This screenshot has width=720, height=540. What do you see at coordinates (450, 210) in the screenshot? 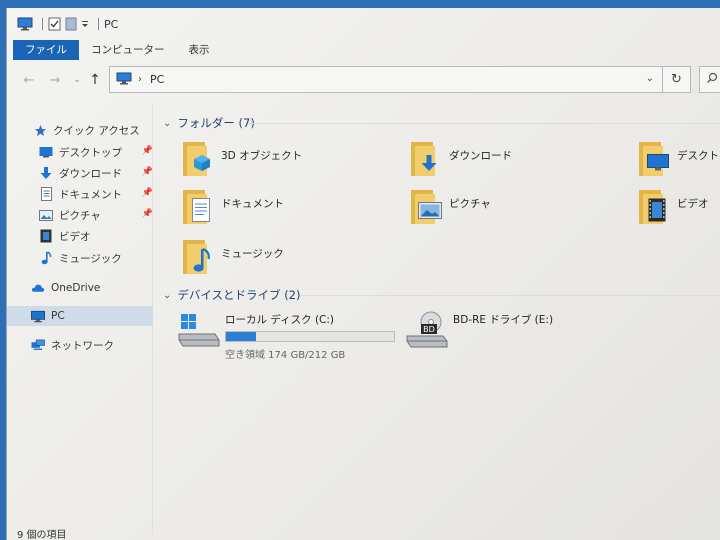
I see `folder-pictures: ピクチャ` at bounding box center [450, 210].